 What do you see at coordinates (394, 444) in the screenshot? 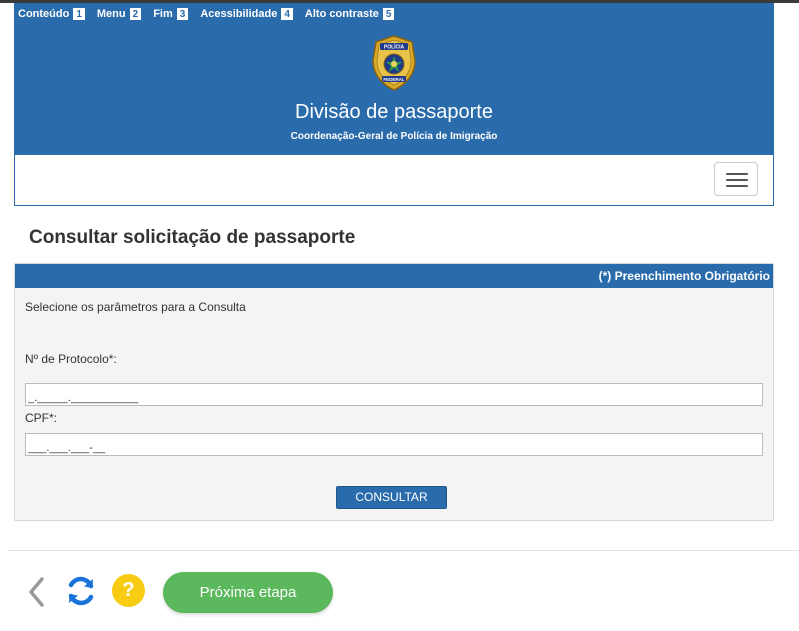
I see `cpf-input` at bounding box center [394, 444].